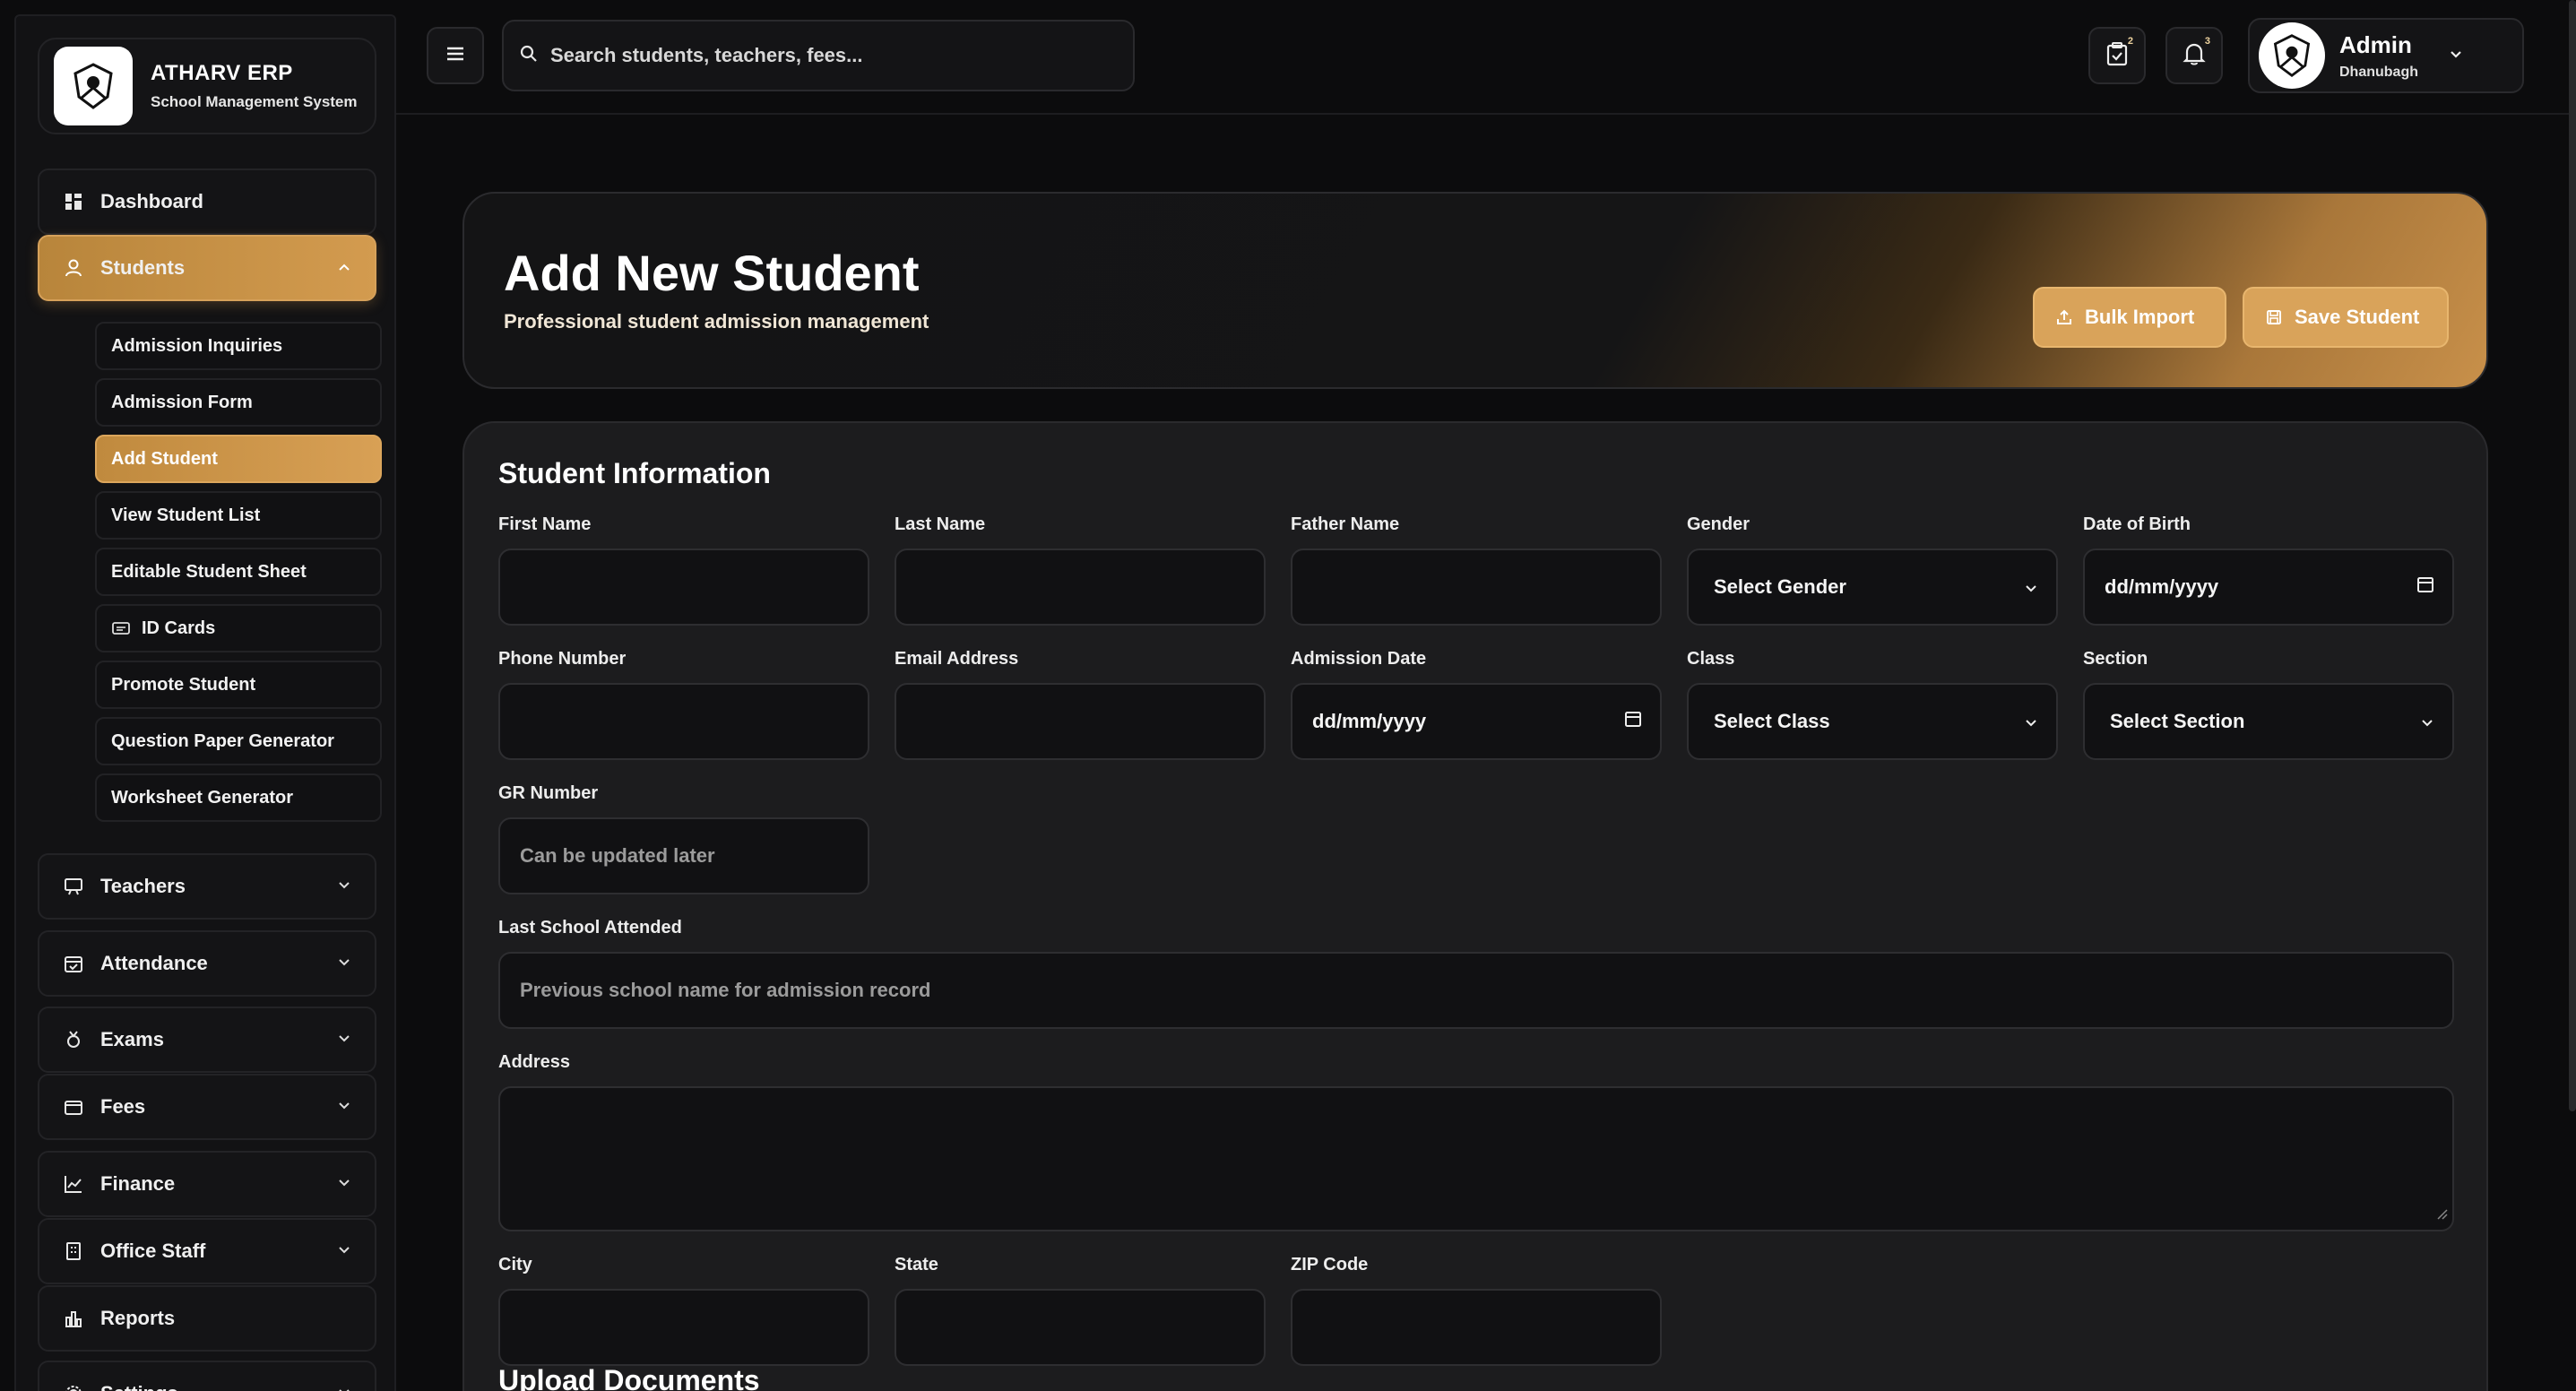 The image size is (2576, 1391). Describe the element at coordinates (2268, 587) in the screenshot. I see `date-of-birth-input: dd/mm/yyyy` at that location.